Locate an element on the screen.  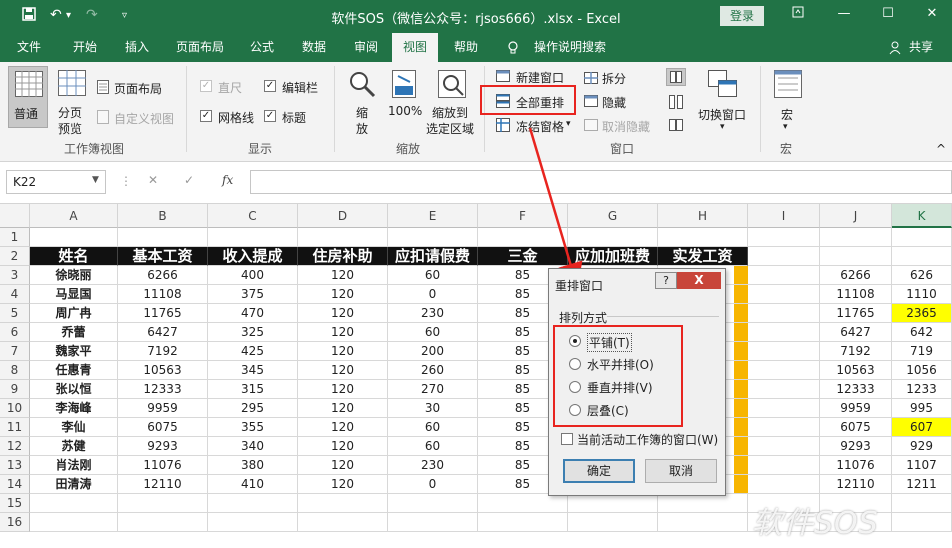
hide-button: 隐藏 is located at coordinates (614, 102).